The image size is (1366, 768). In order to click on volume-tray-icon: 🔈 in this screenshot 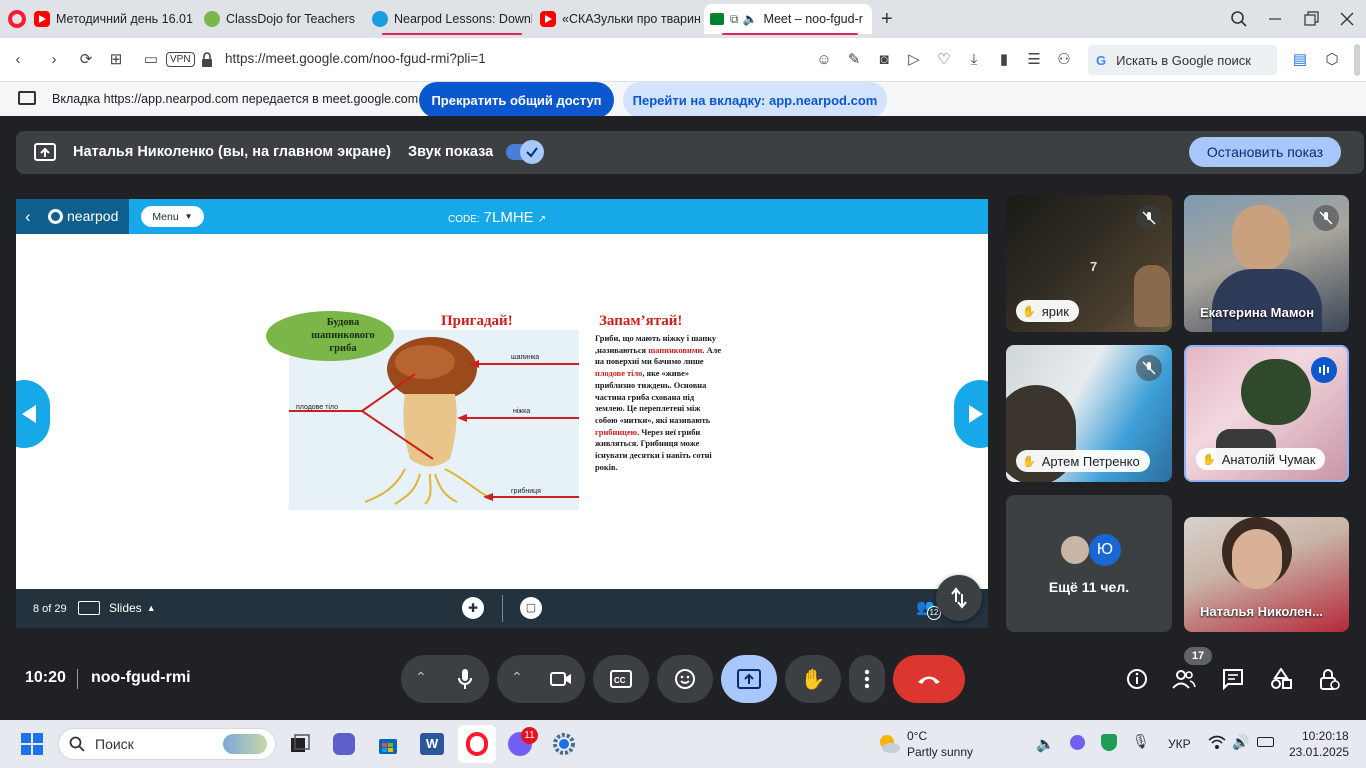, I will do `click(1045, 744)`.